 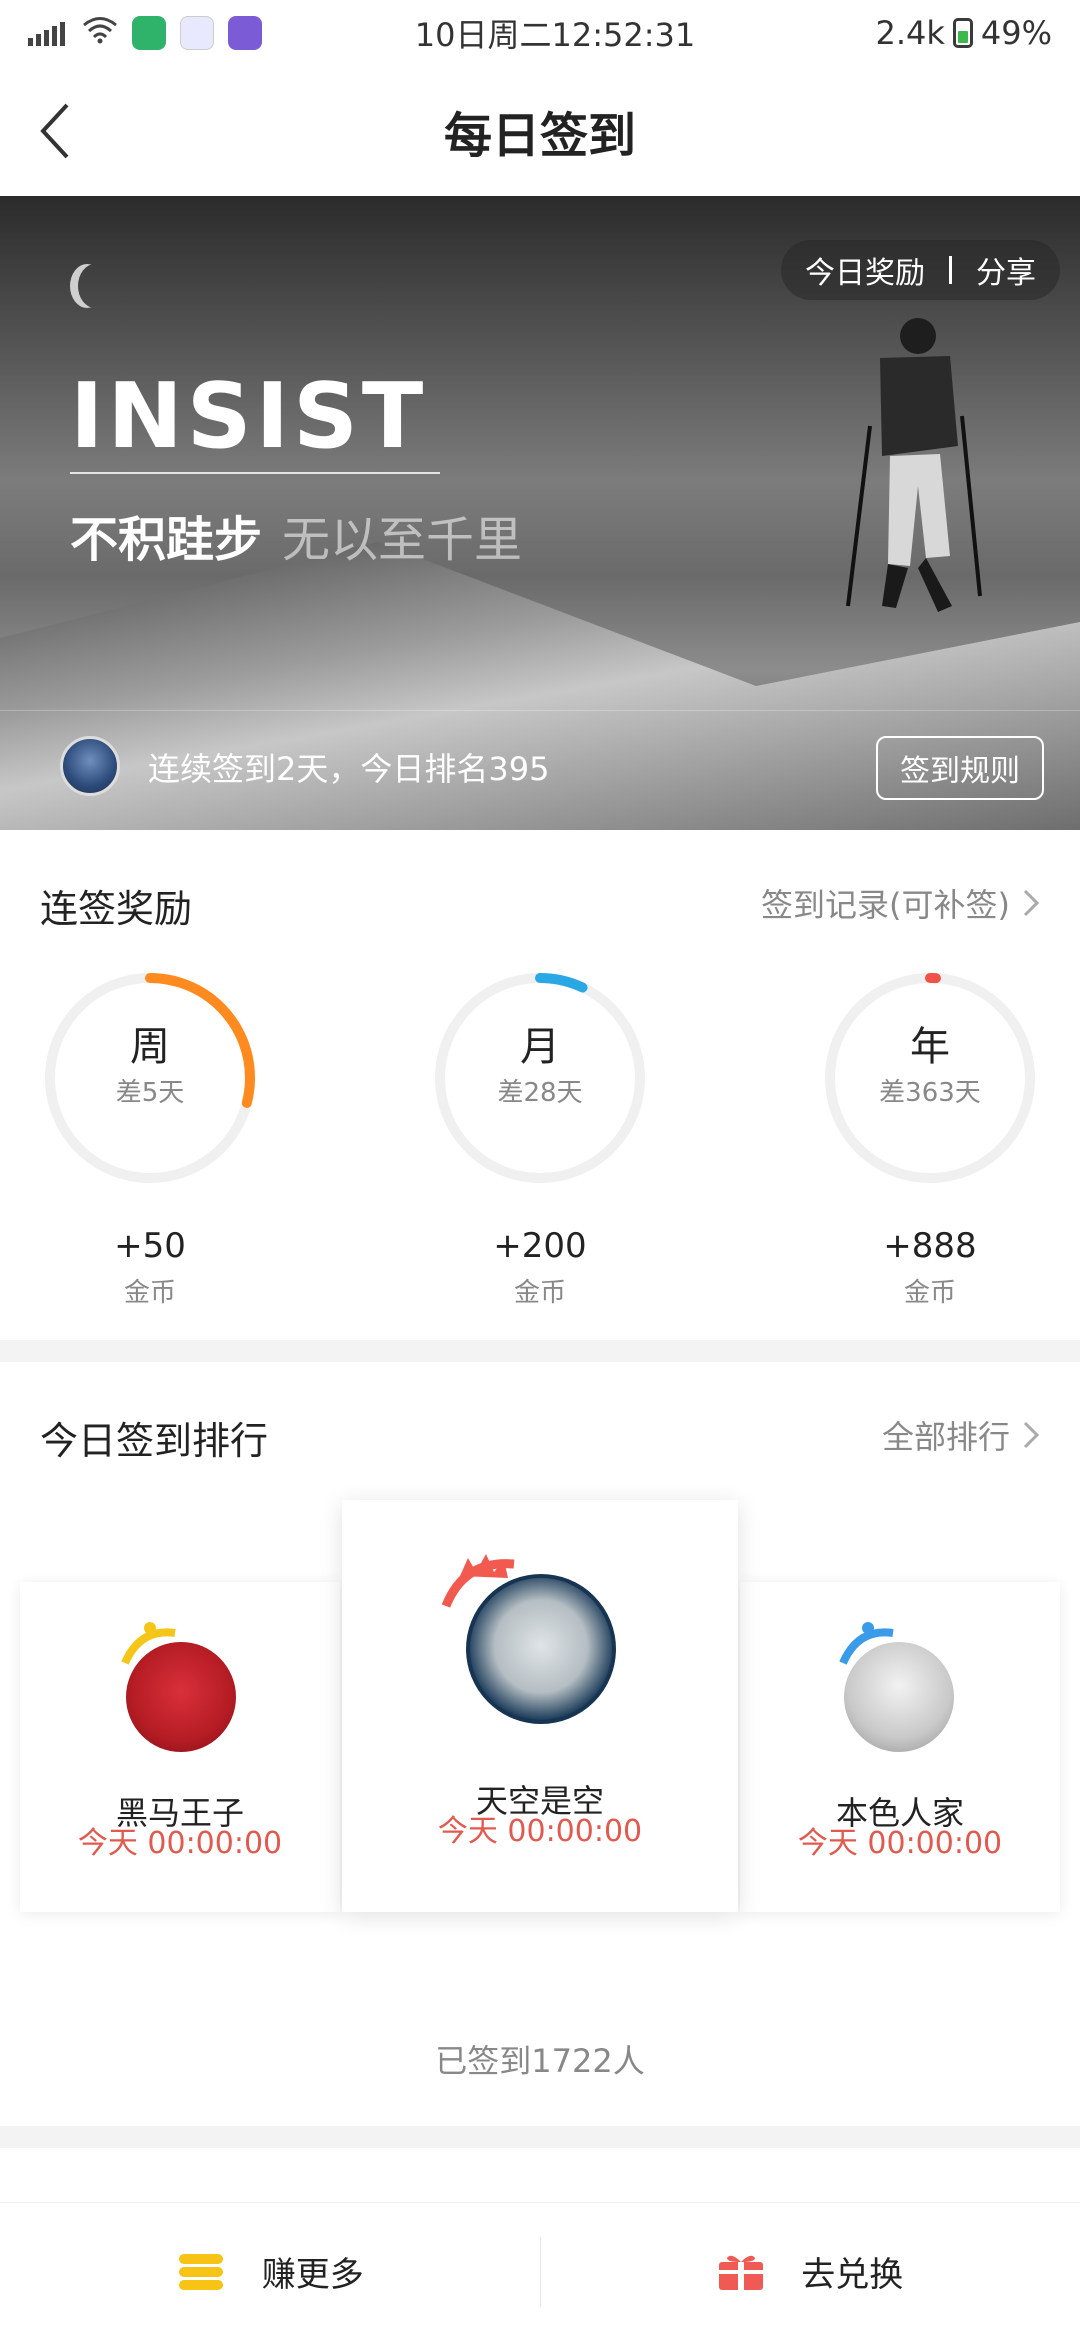 I want to click on slogan-light: 无以至千里, so click(x=402, y=540).